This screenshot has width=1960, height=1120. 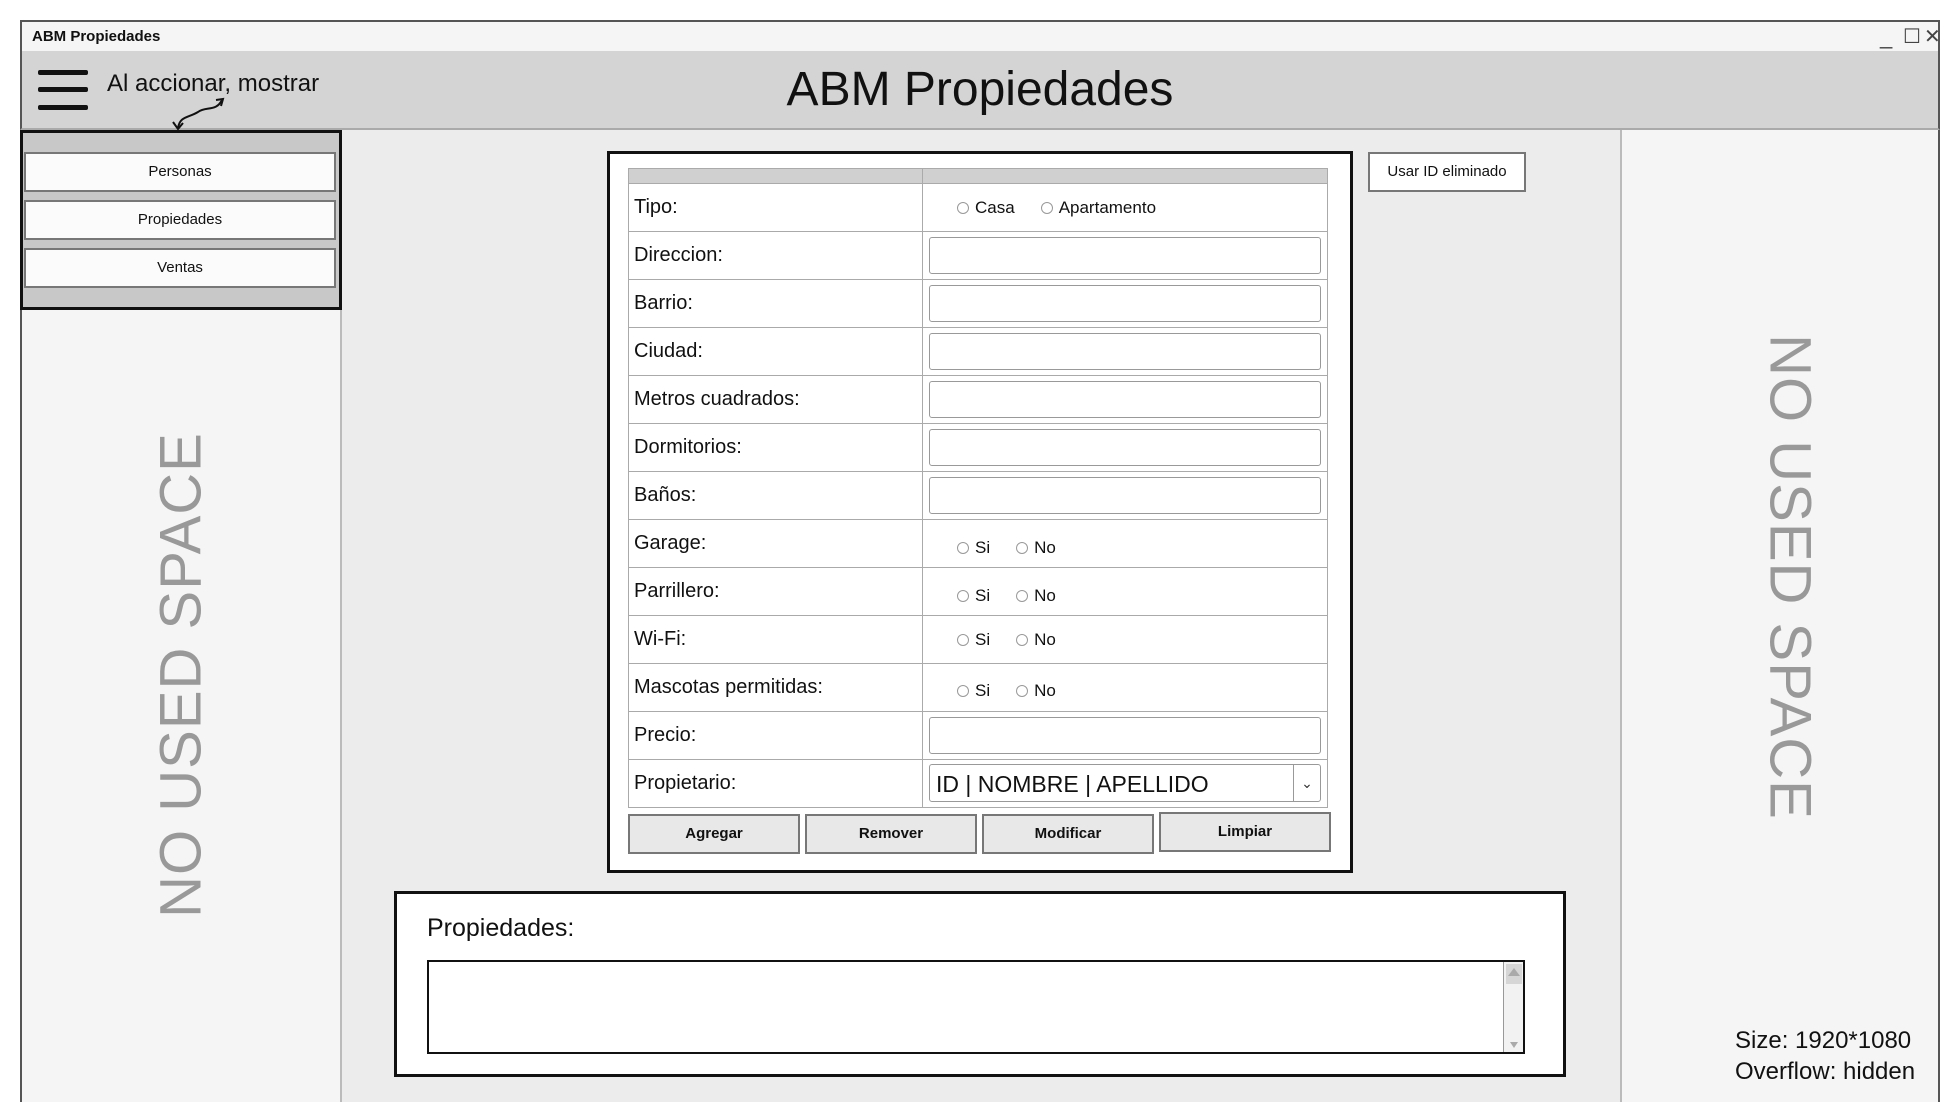 I want to click on wifi-radio-group: Si No, so click(x=1006, y=640).